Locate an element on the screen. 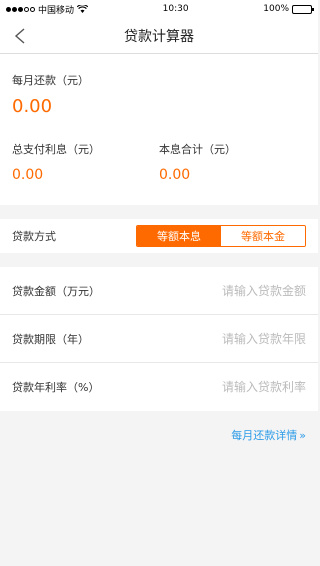 The height and width of the screenshot is (566, 320). loan-method-row: 贷款方式 等额本息 等额本金 is located at coordinates (159, 236).